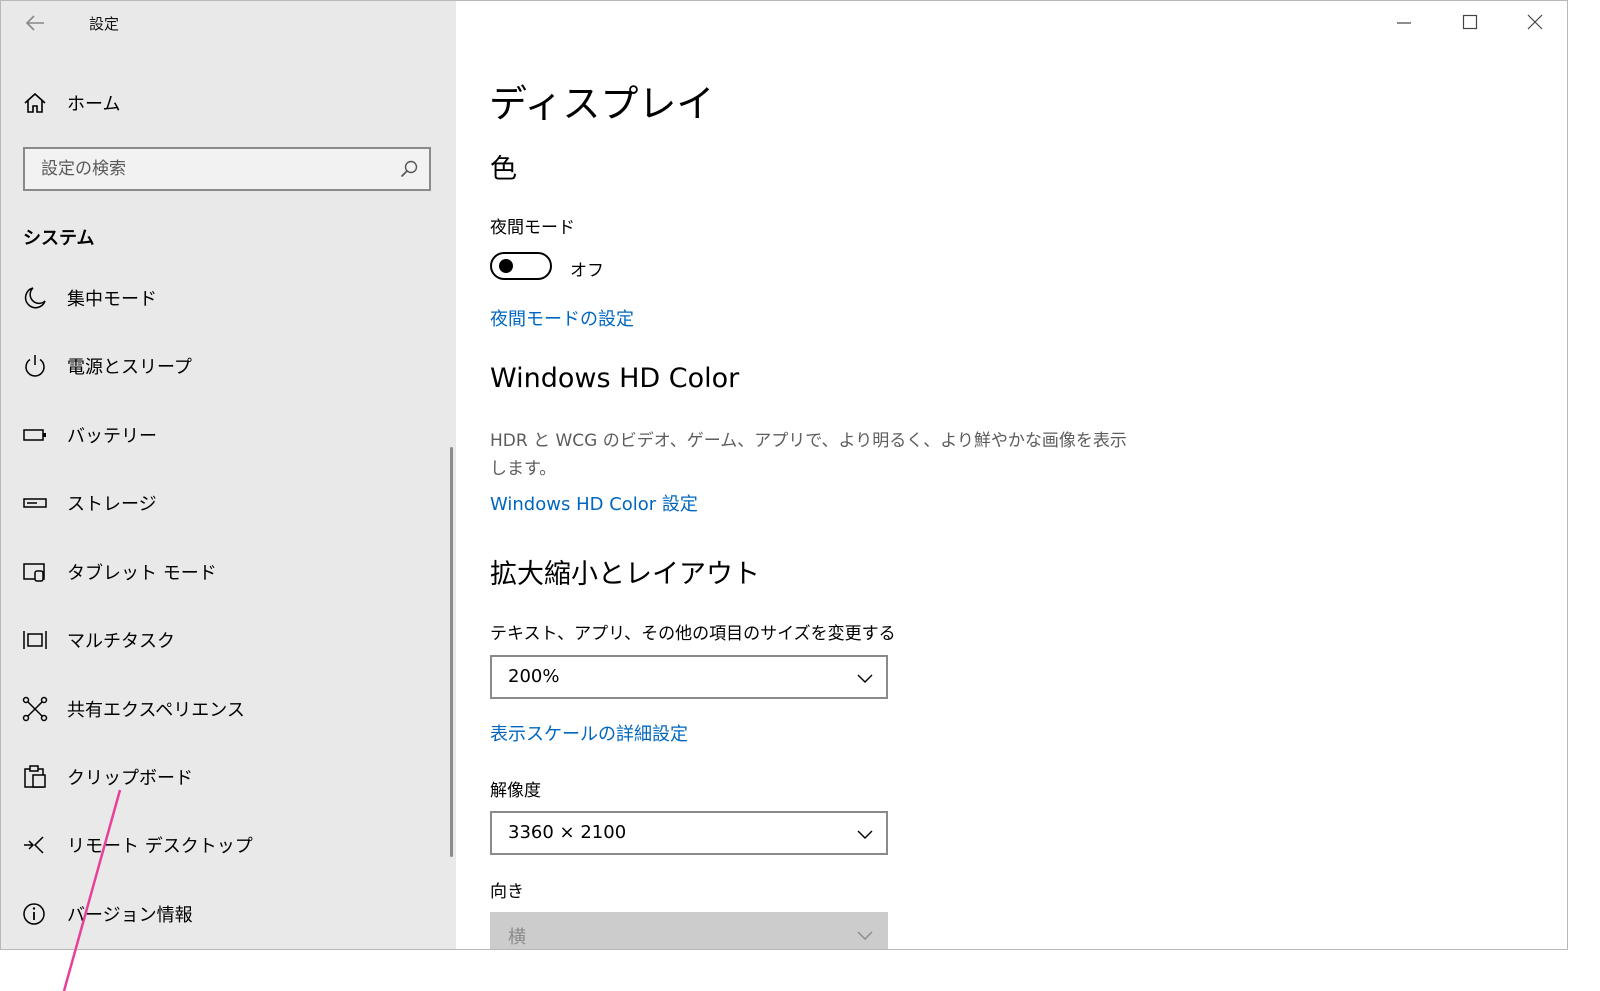 The width and height of the screenshot is (1600, 991). I want to click on sidebar-item-home: ホーム, so click(225, 103).